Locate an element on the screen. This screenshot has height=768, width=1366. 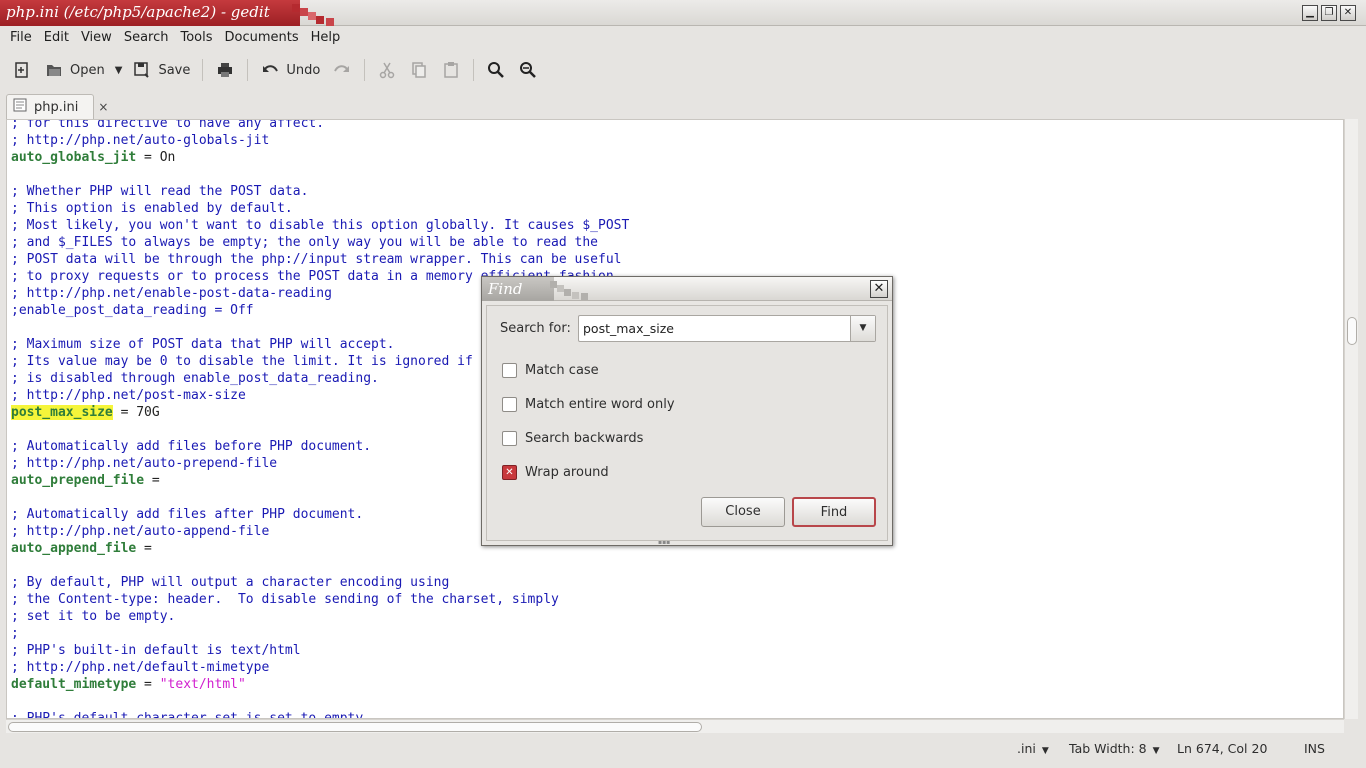
find-dialog-titlebar: Find ✕ is located at coordinates (687, 289).